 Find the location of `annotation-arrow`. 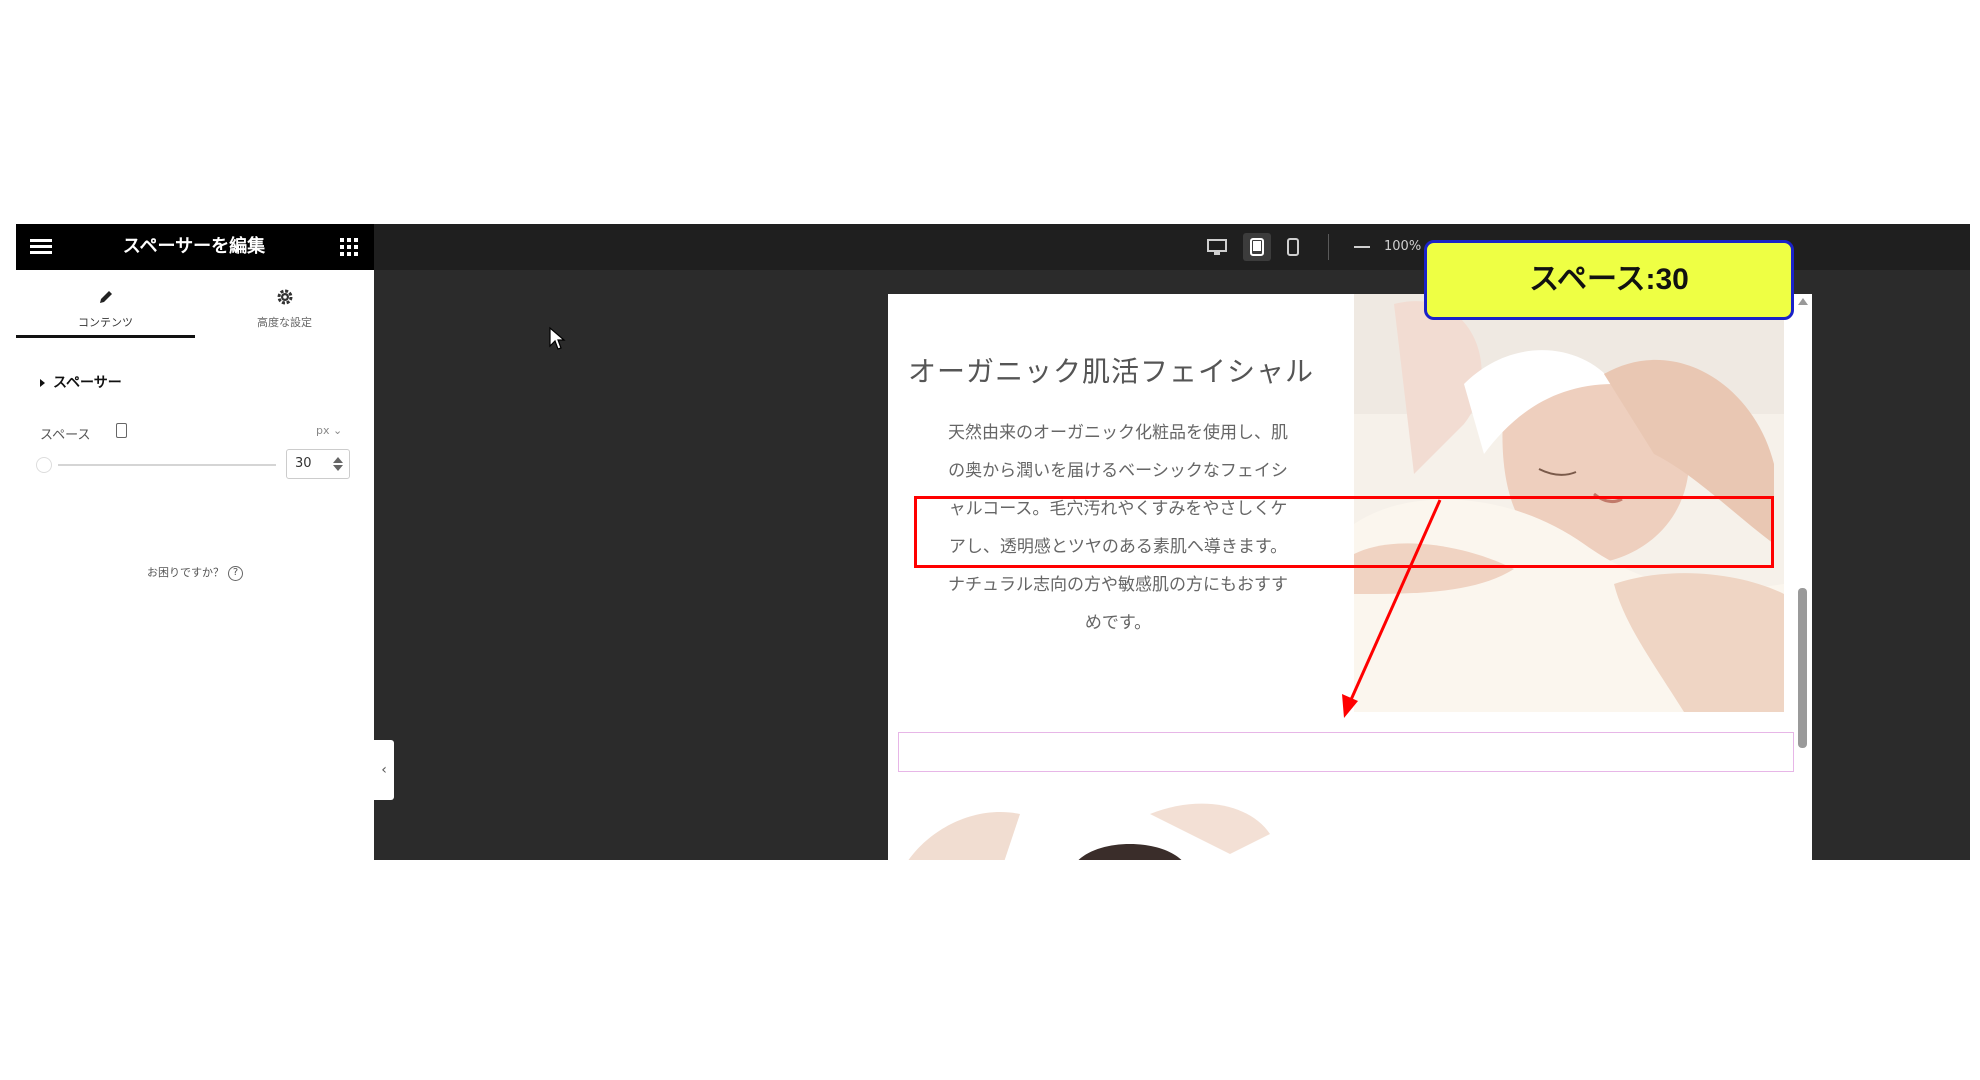

annotation-arrow is located at coordinates (1392, 608).